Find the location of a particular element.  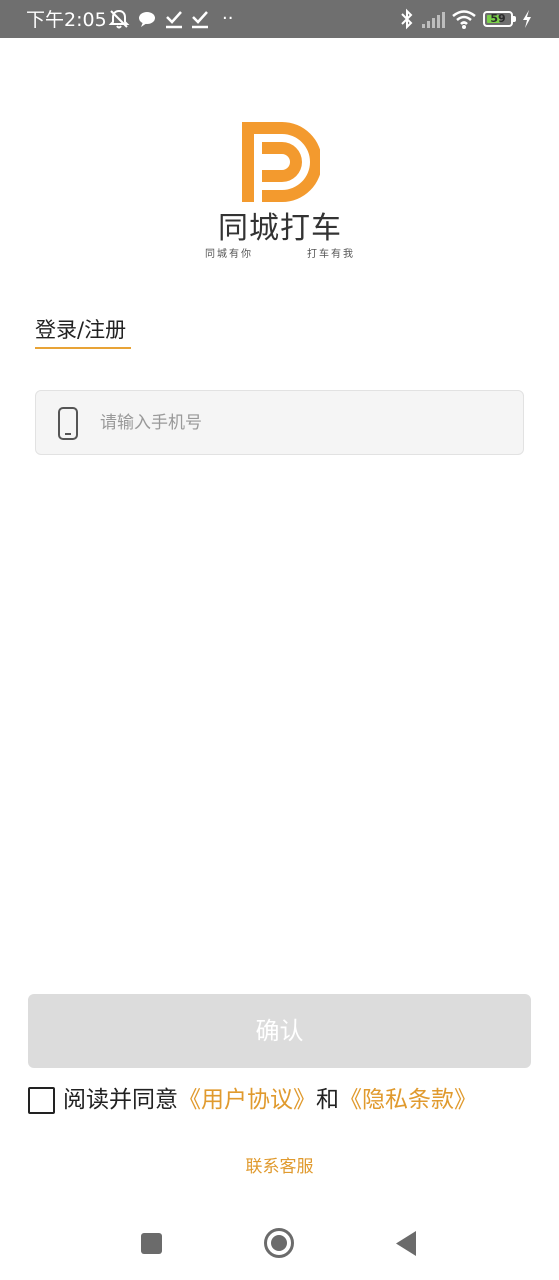

user-agreement-link: 《用户协议》 is located at coordinates (247, 1100).